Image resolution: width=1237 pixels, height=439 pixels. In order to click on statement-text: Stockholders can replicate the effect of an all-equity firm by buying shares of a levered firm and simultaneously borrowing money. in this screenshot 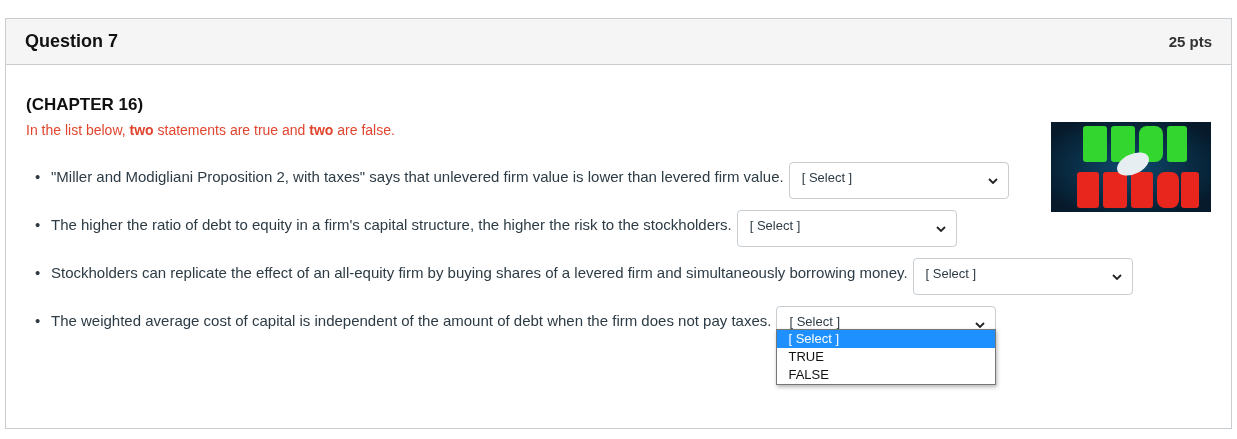, I will do `click(479, 273)`.